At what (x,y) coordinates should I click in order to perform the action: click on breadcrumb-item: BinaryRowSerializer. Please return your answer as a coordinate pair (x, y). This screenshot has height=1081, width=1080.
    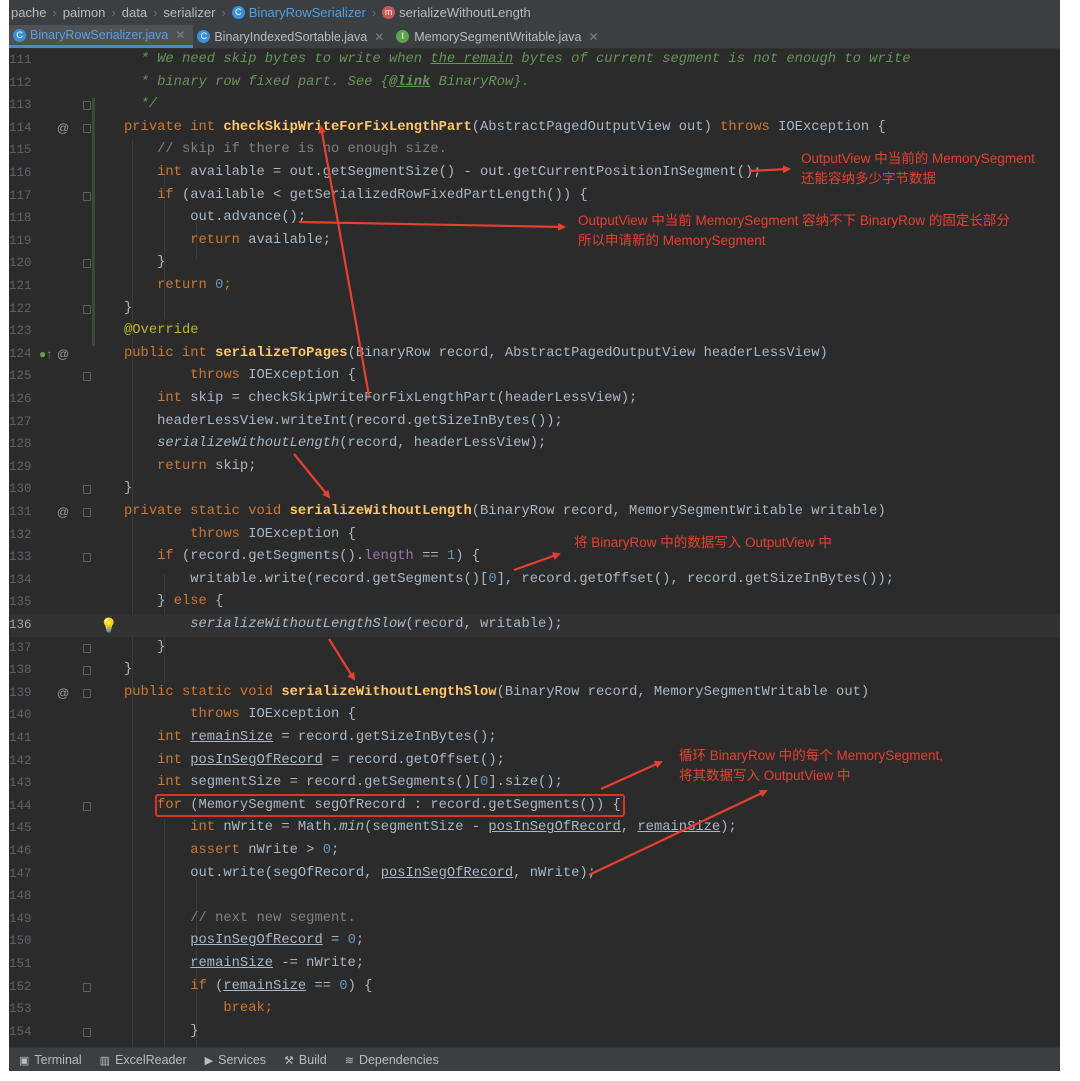
    Looking at the image, I should click on (307, 12).